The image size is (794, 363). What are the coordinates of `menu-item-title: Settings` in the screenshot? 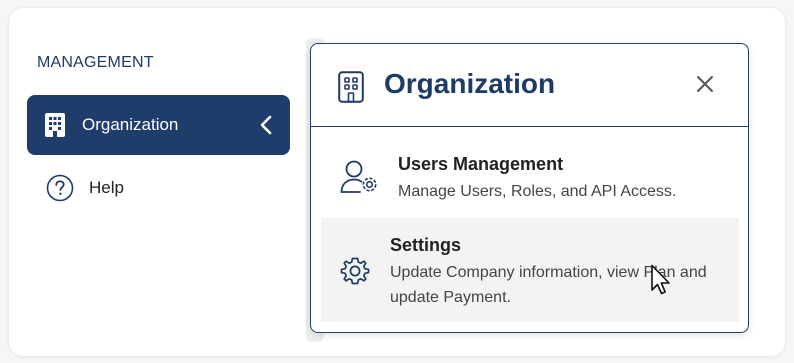 It's located at (426, 245).